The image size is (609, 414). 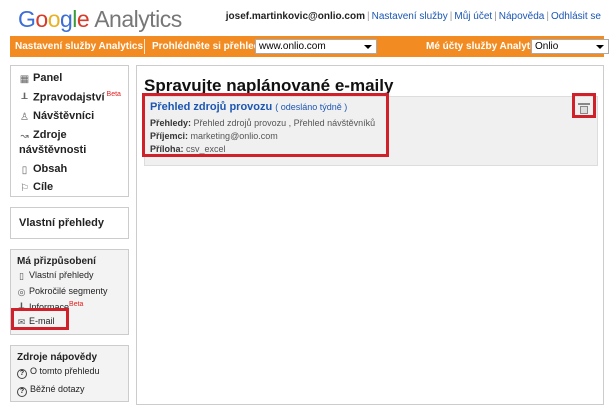 What do you see at coordinates (295, 16) in the screenshot?
I see `user-email: josef.martinkovic@onlio.com` at bounding box center [295, 16].